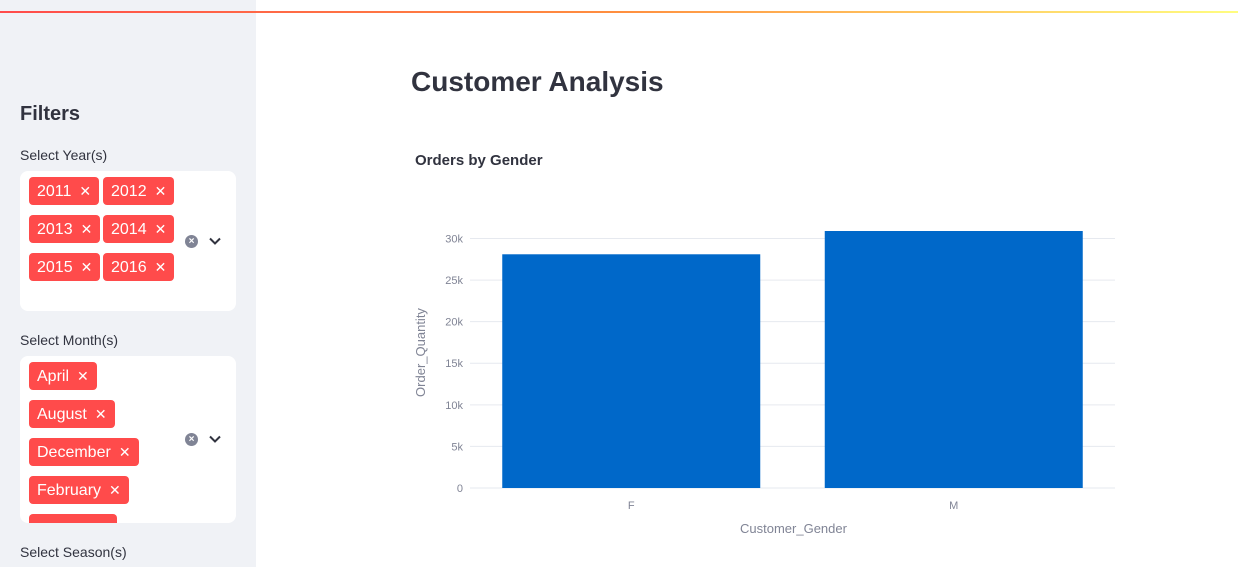 The height and width of the screenshot is (567, 1238). Describe the element at coordinates (53, 376) in the screenshot. I see `month-tag-label: April` at that location.